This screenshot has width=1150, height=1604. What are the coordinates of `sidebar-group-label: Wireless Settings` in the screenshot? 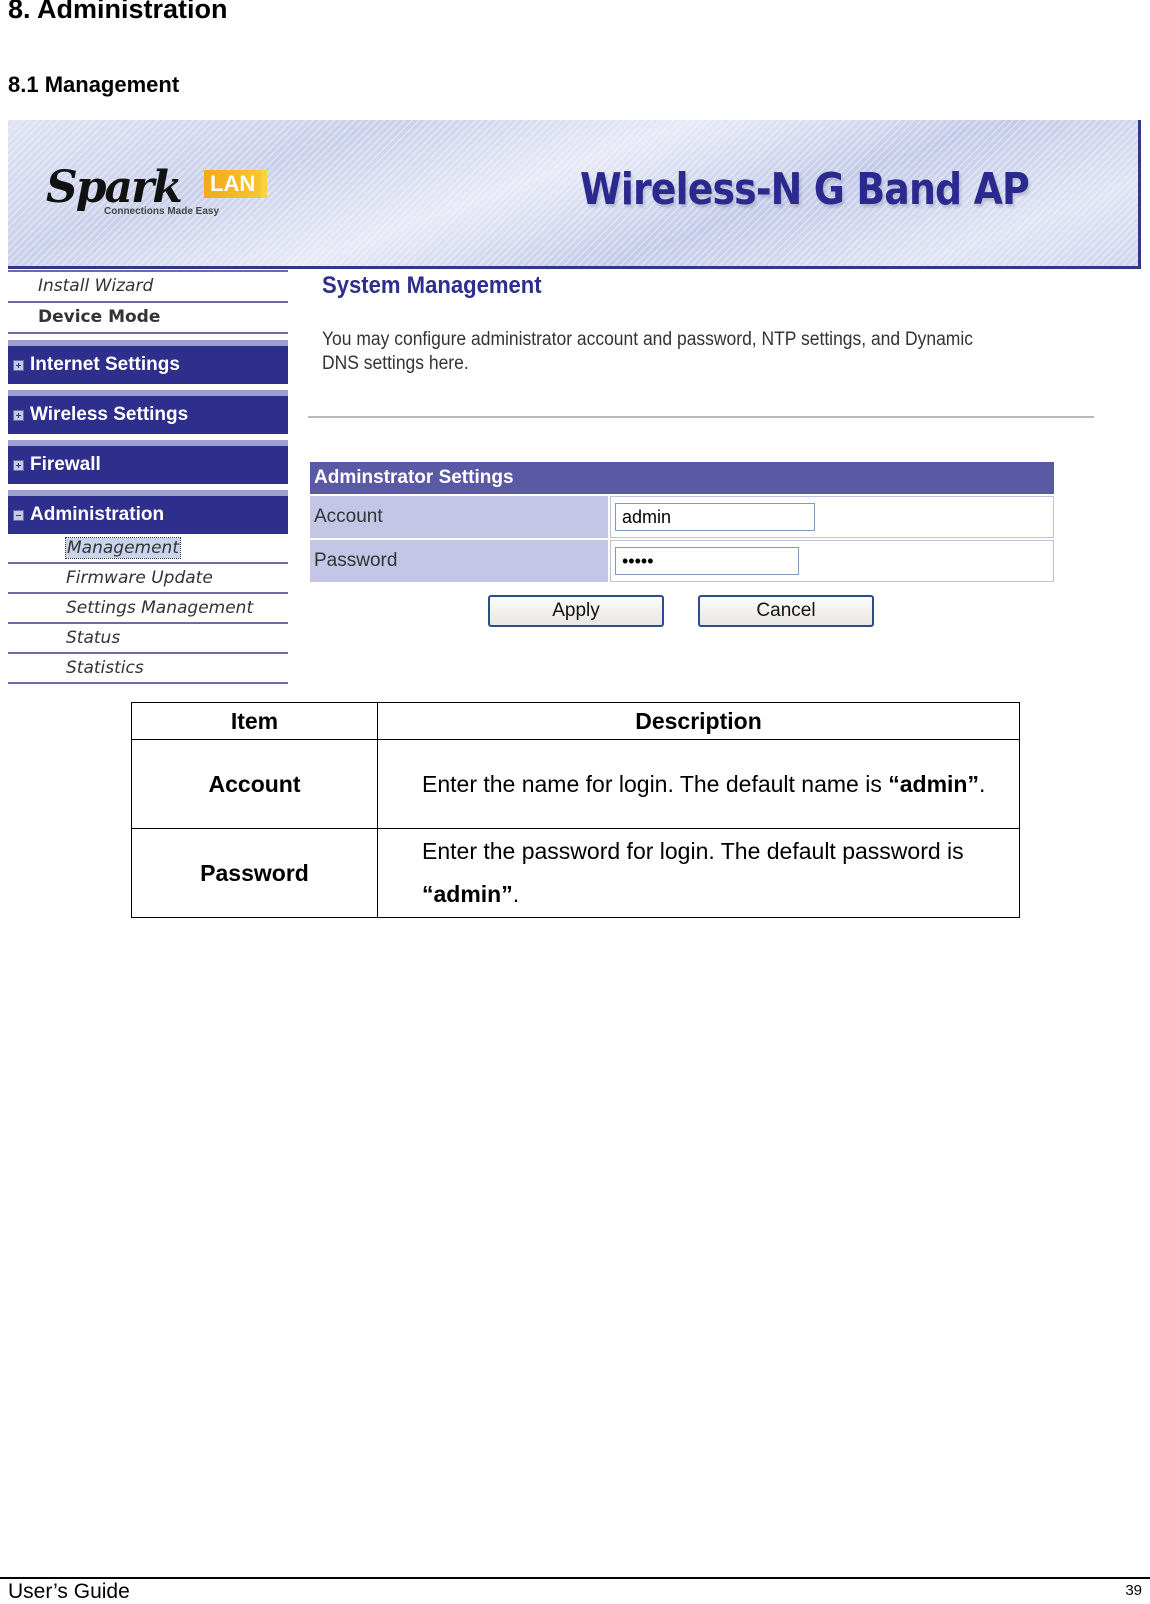 It's located at (109, 414).